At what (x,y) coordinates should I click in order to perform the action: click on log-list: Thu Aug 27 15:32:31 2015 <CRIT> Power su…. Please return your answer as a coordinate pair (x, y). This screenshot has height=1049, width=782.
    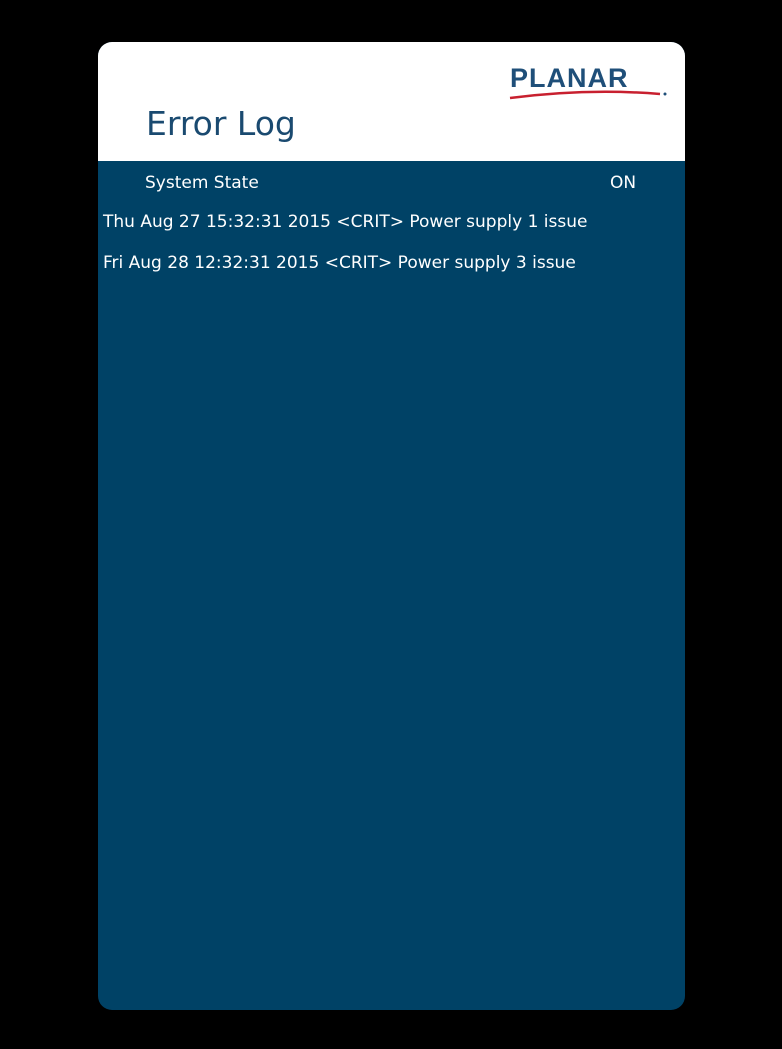
    Looking at the image, I should click on (345, 252).